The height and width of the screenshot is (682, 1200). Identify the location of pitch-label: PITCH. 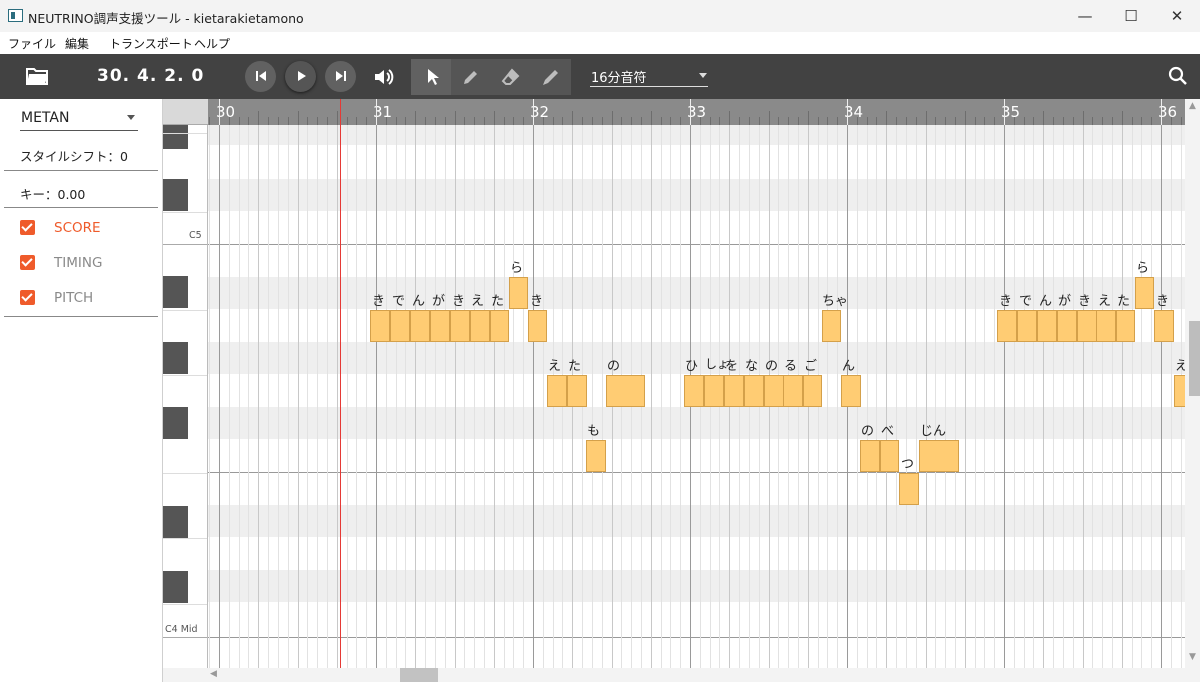
(73, 298).